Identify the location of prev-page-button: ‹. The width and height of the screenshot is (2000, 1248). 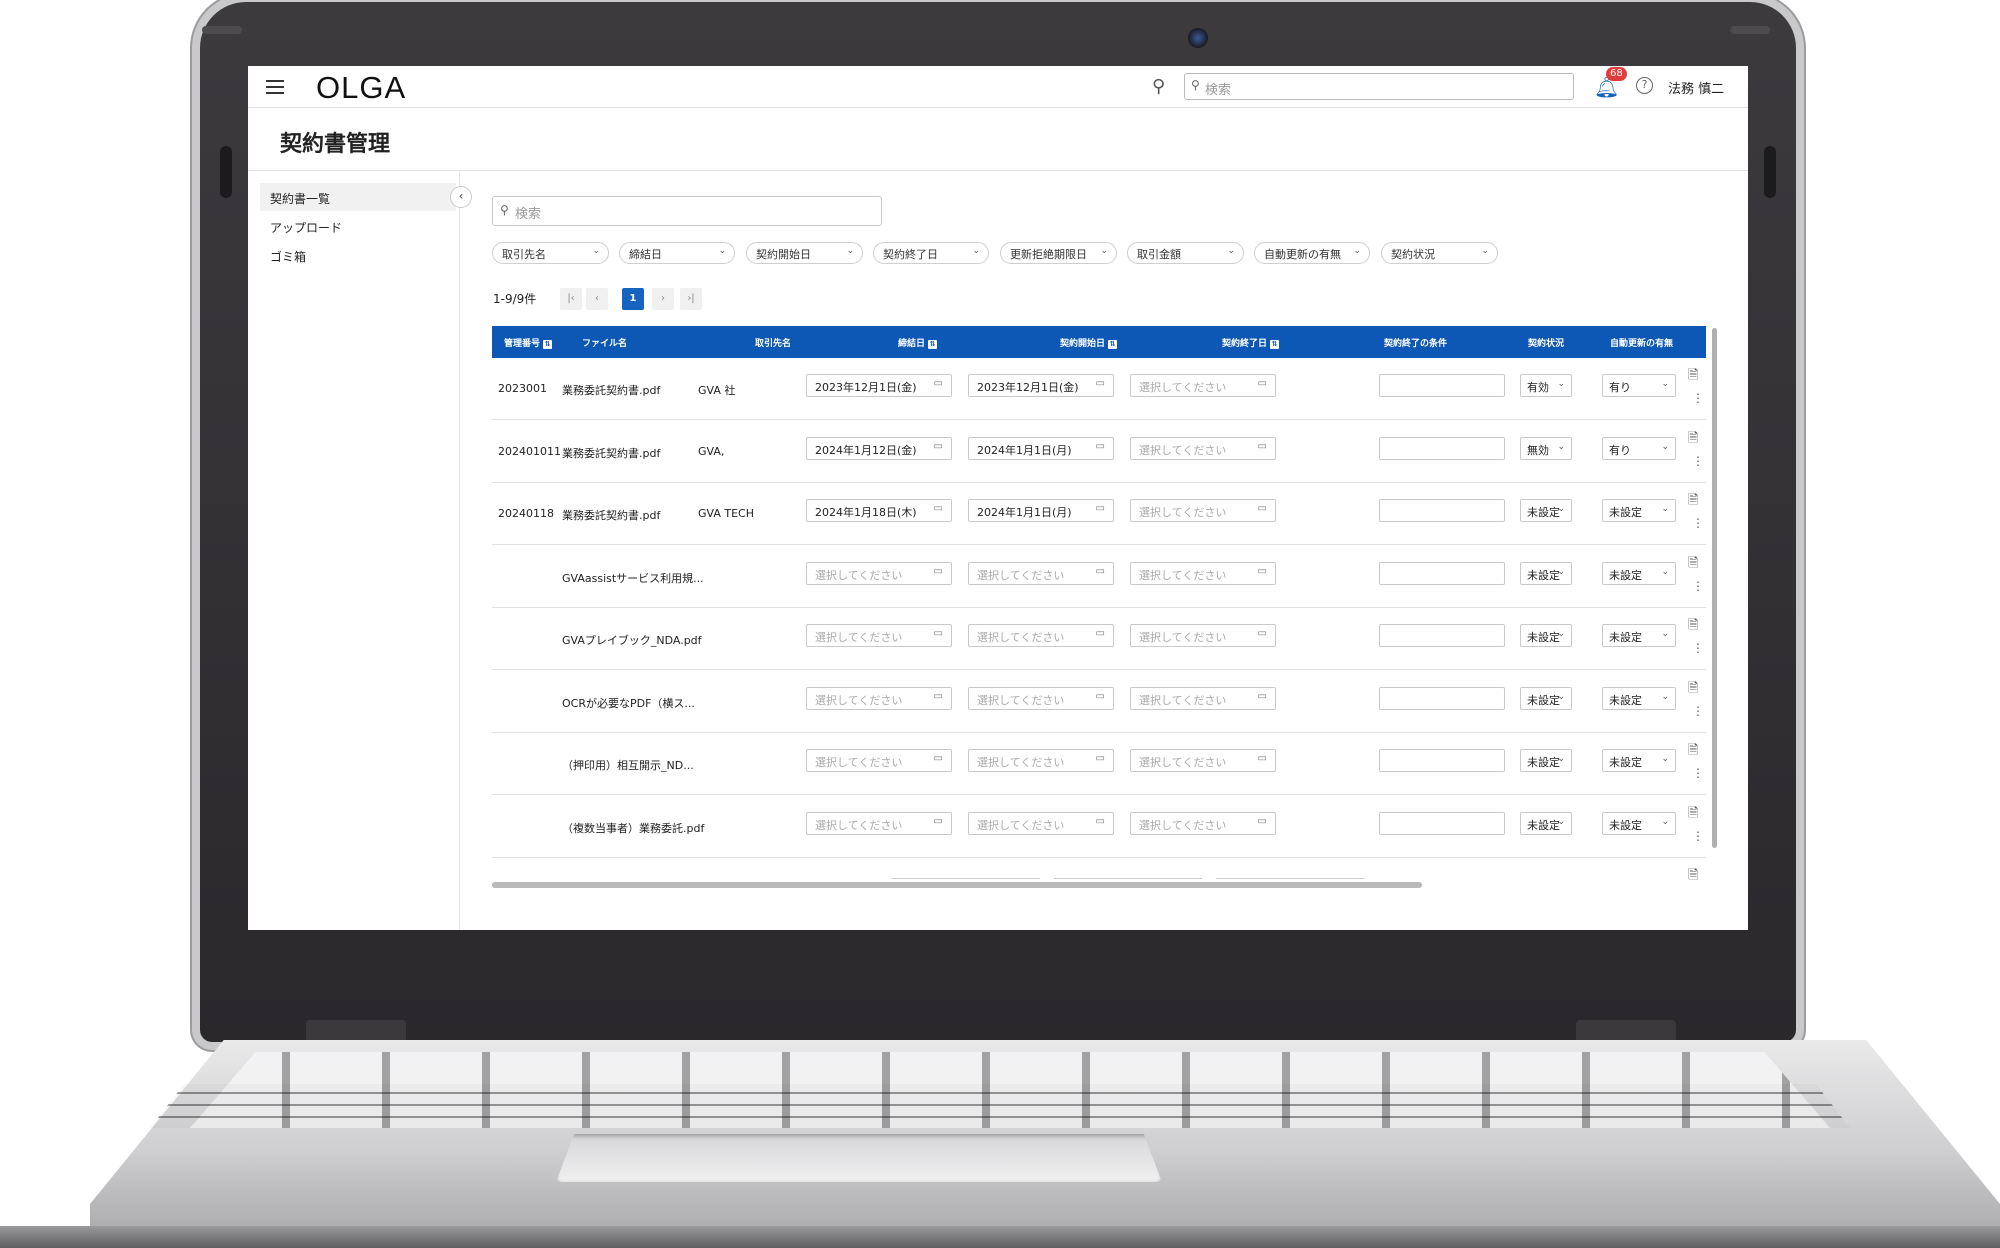
(597, 299).